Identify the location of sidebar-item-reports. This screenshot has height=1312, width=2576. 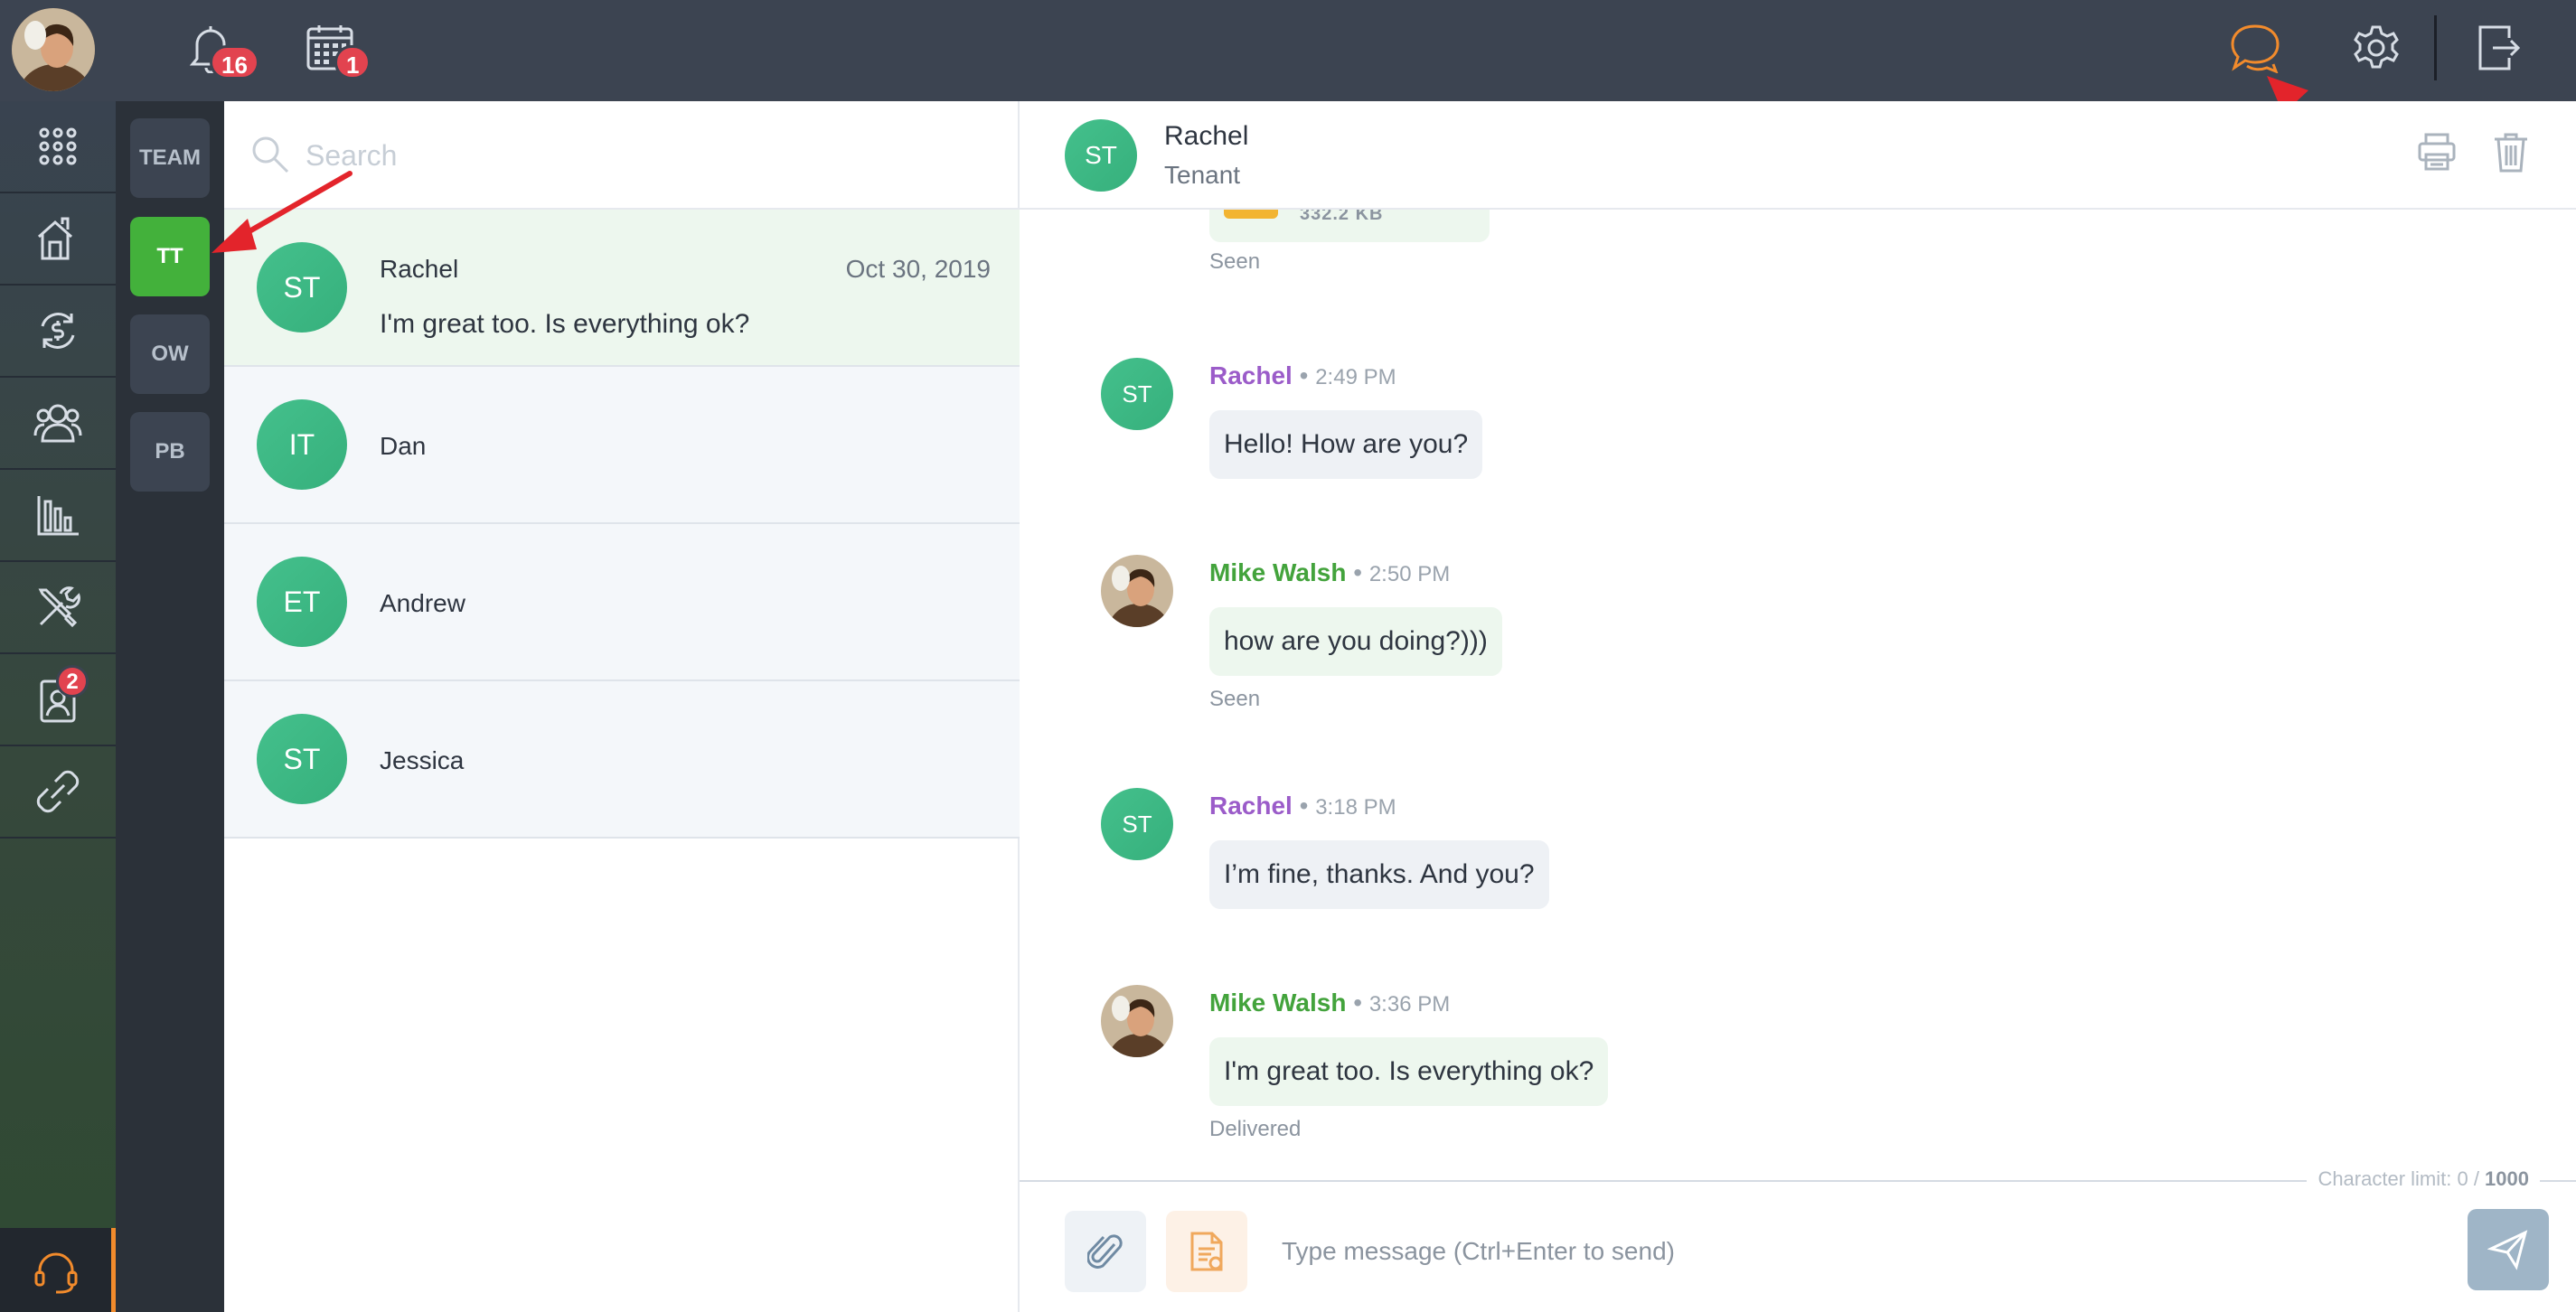
(58, 516).